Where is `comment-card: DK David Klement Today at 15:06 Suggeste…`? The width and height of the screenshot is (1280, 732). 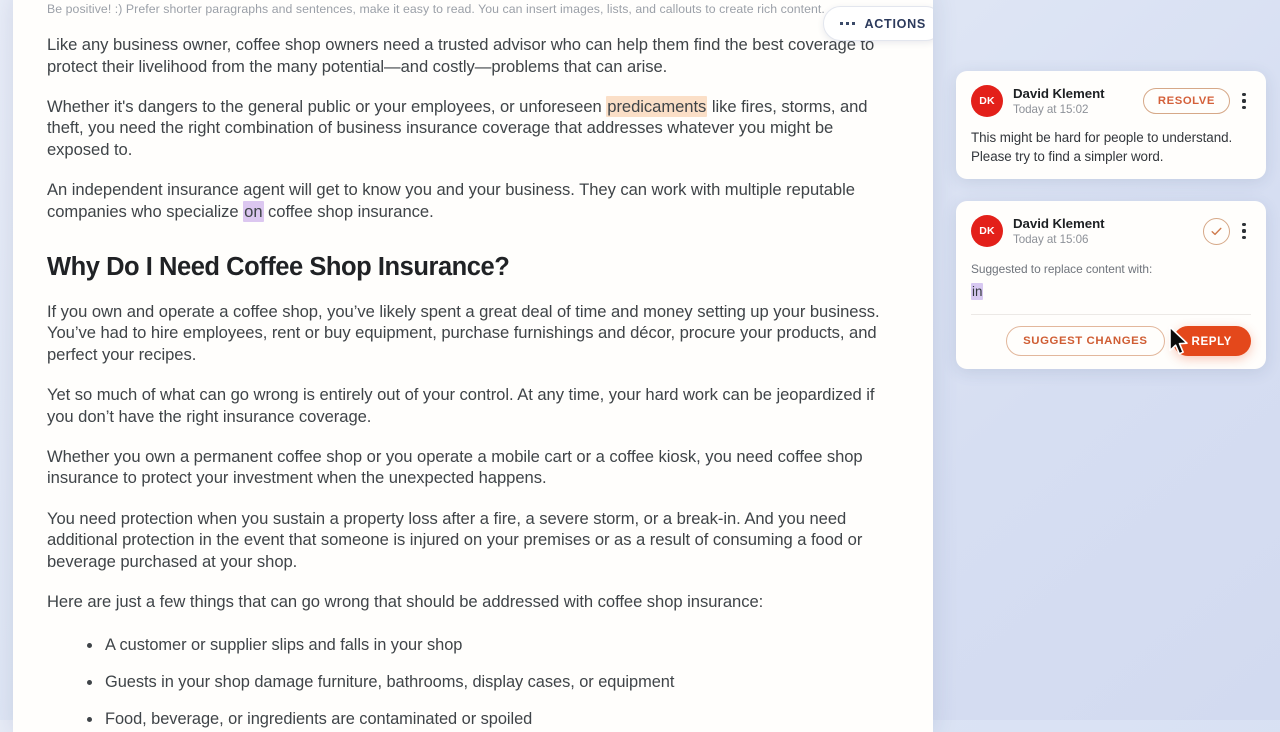 comment-card: DK David Klement Today at 15:06 Suggeste… is located at coordinates (1111, 285).